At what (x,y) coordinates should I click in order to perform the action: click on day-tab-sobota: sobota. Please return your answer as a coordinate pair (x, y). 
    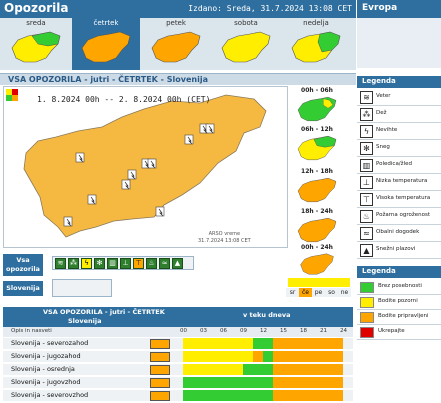
    Looking at the image, I should click on (246, 44).